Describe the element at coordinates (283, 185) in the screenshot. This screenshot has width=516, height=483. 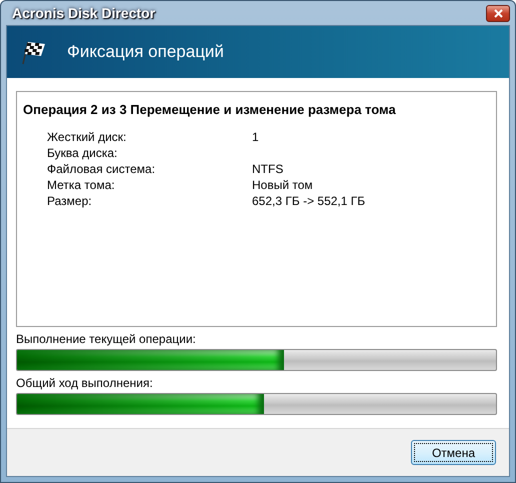
I see `field-value: Новый том` at that location.